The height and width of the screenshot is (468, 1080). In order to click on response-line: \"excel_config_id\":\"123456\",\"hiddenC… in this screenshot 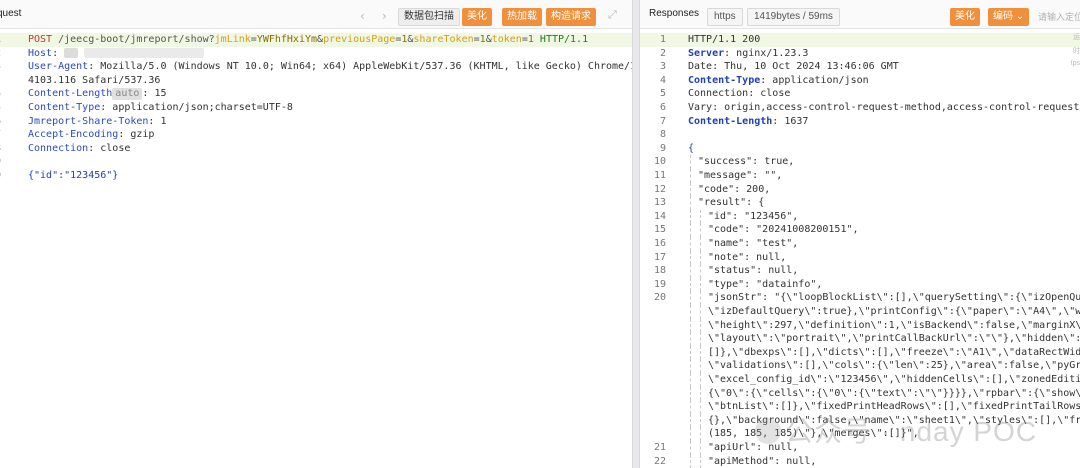, I will do `click(860, 380)`.